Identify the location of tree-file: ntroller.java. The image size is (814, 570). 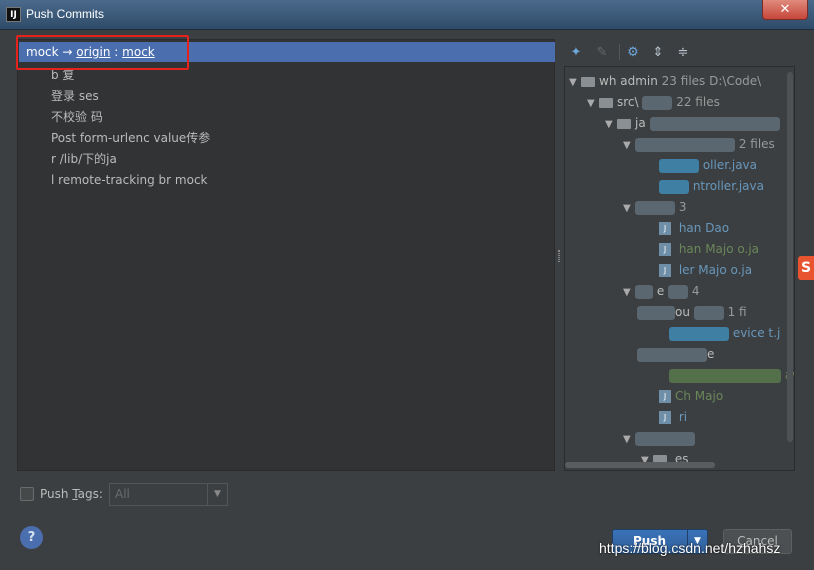
(711, 186).